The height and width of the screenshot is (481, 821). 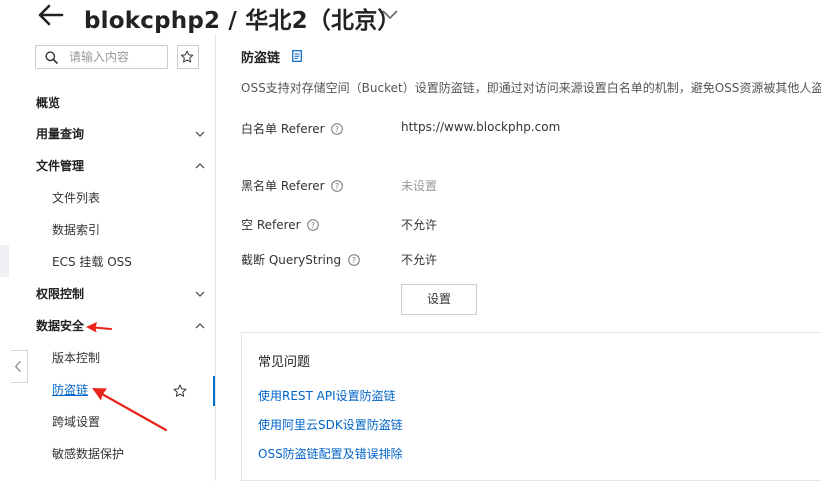 What do you see at coordinates (123, 294) in the screenshot?
I see `sidebar-item-access-control: 权限控制` at bounding box center [123, 294].